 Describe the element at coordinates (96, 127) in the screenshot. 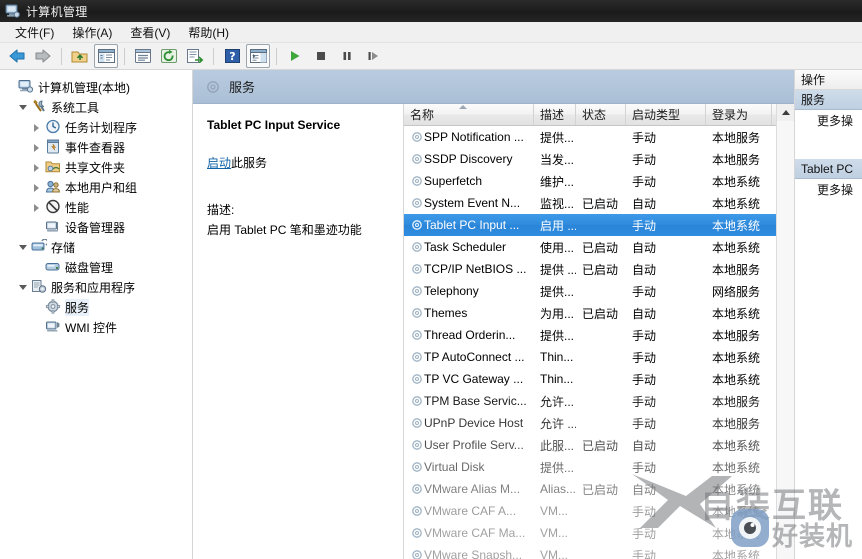

I see `tree-item-task-scheduler: 任务计划程序` at that location.